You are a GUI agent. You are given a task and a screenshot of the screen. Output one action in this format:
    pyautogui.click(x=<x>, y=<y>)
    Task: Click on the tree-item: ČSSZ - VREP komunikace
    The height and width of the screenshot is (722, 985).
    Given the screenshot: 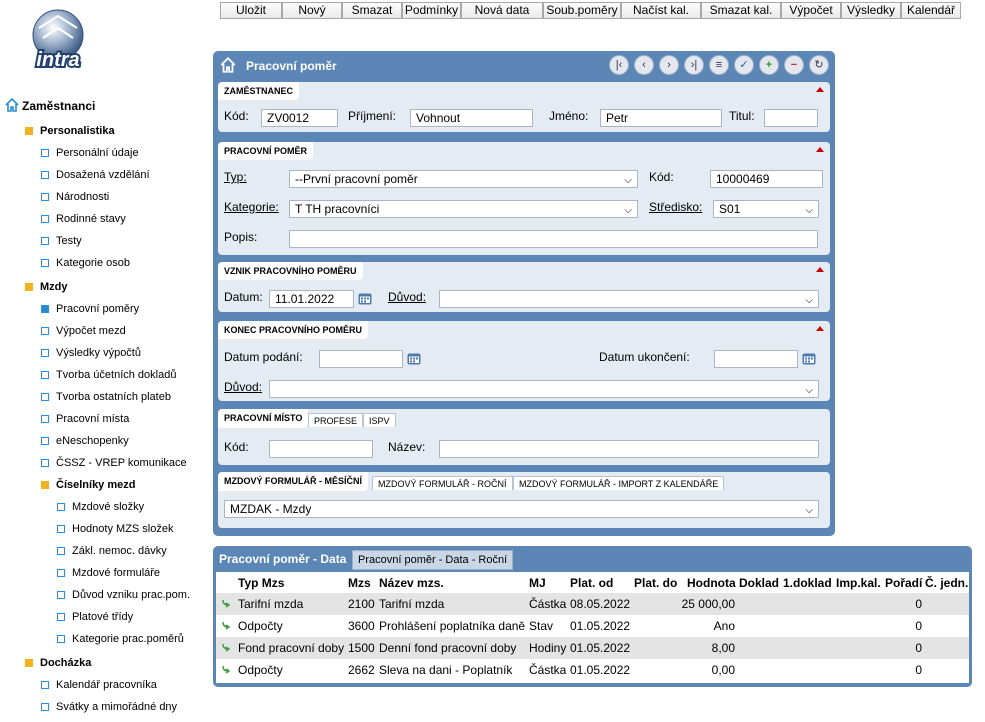 What is the action you would take?
    pyautogui.click(x=114, y=463)
    